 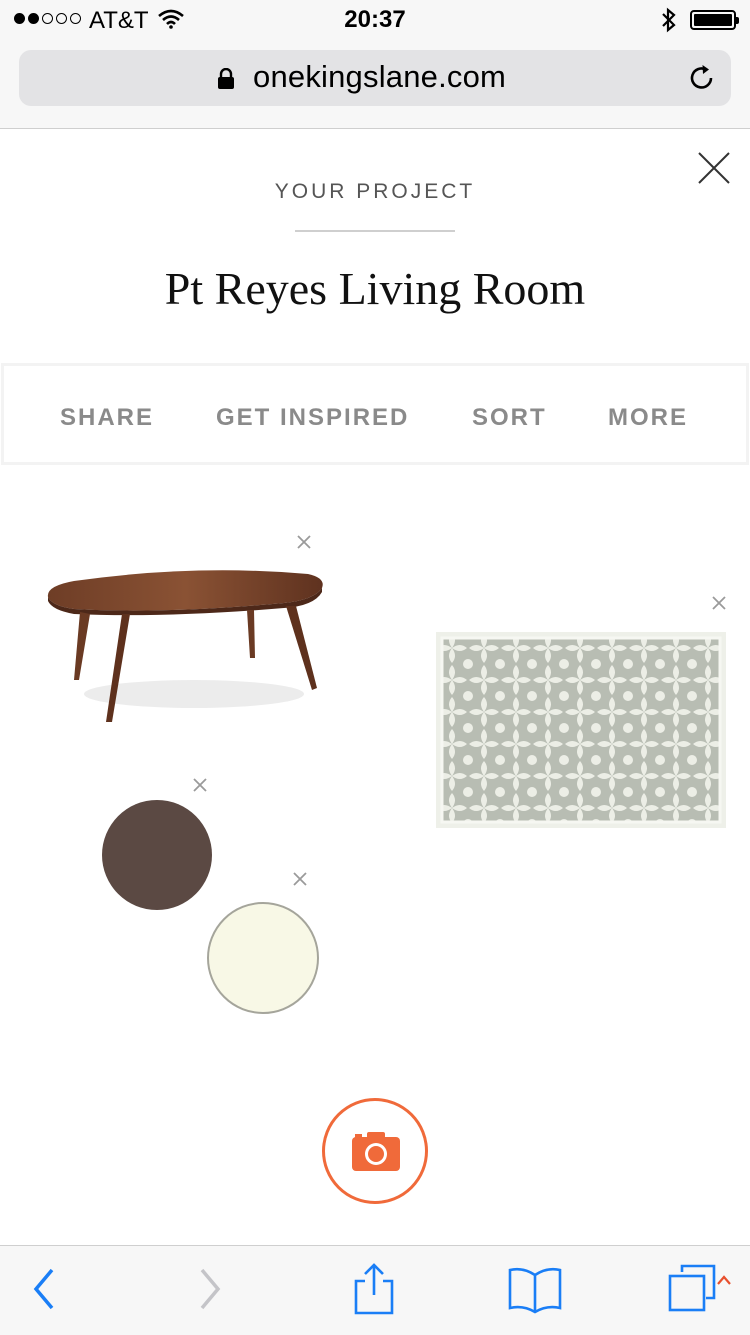 I want to click on share-icon, so click(x=374, y=1289).